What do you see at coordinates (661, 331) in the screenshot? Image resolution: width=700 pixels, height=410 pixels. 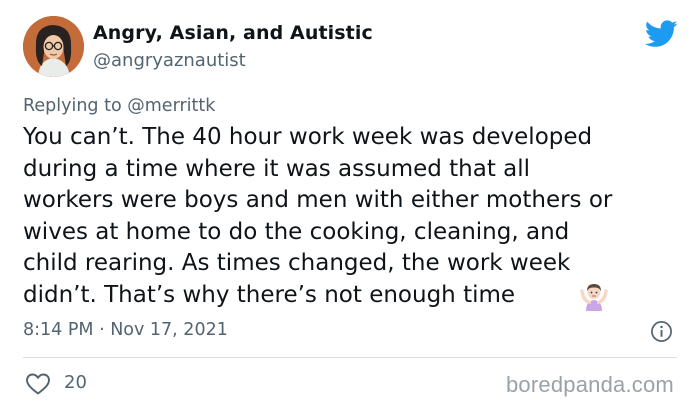 I see `info-icon` at bounding box center [661, 331].